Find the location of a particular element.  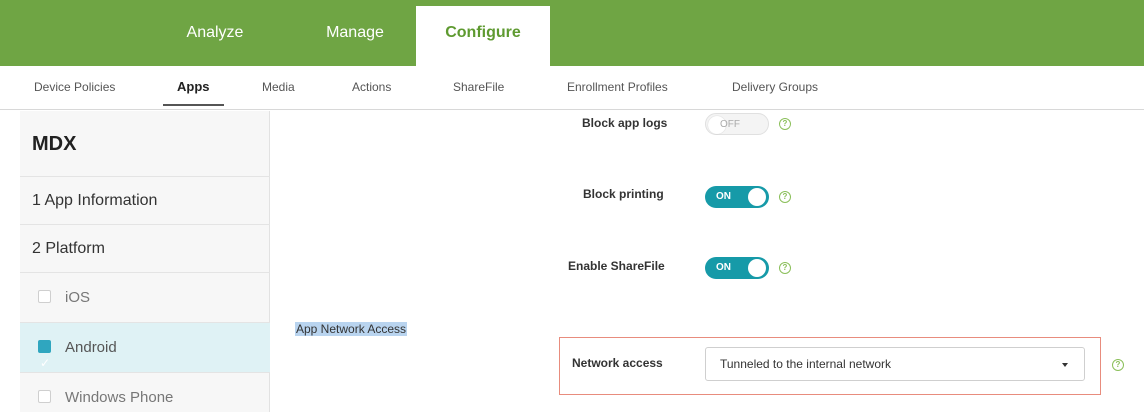

tab-manage: Manage is located at coordinates (355, 33).